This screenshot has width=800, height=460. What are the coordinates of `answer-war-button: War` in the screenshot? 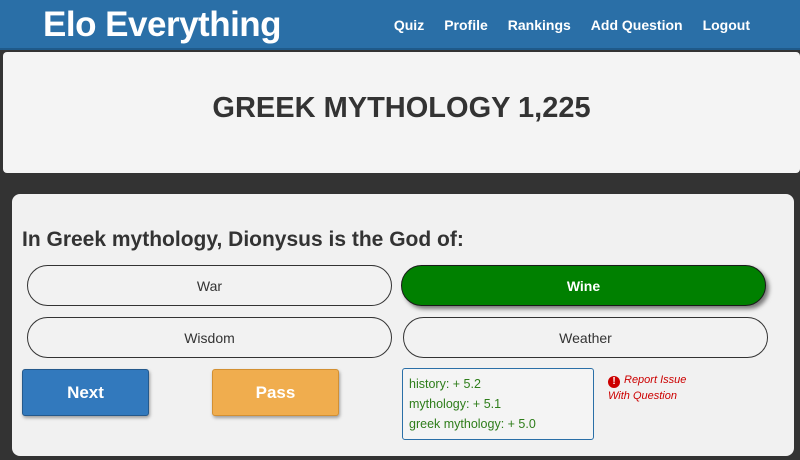 It's located at (209, 285).